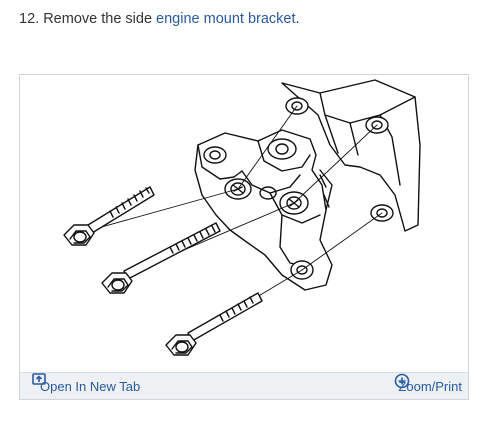  What do you see at coordinates (214, 324) in the screenshot?
I see `bolt-lower` at bounding box center [214, 324].